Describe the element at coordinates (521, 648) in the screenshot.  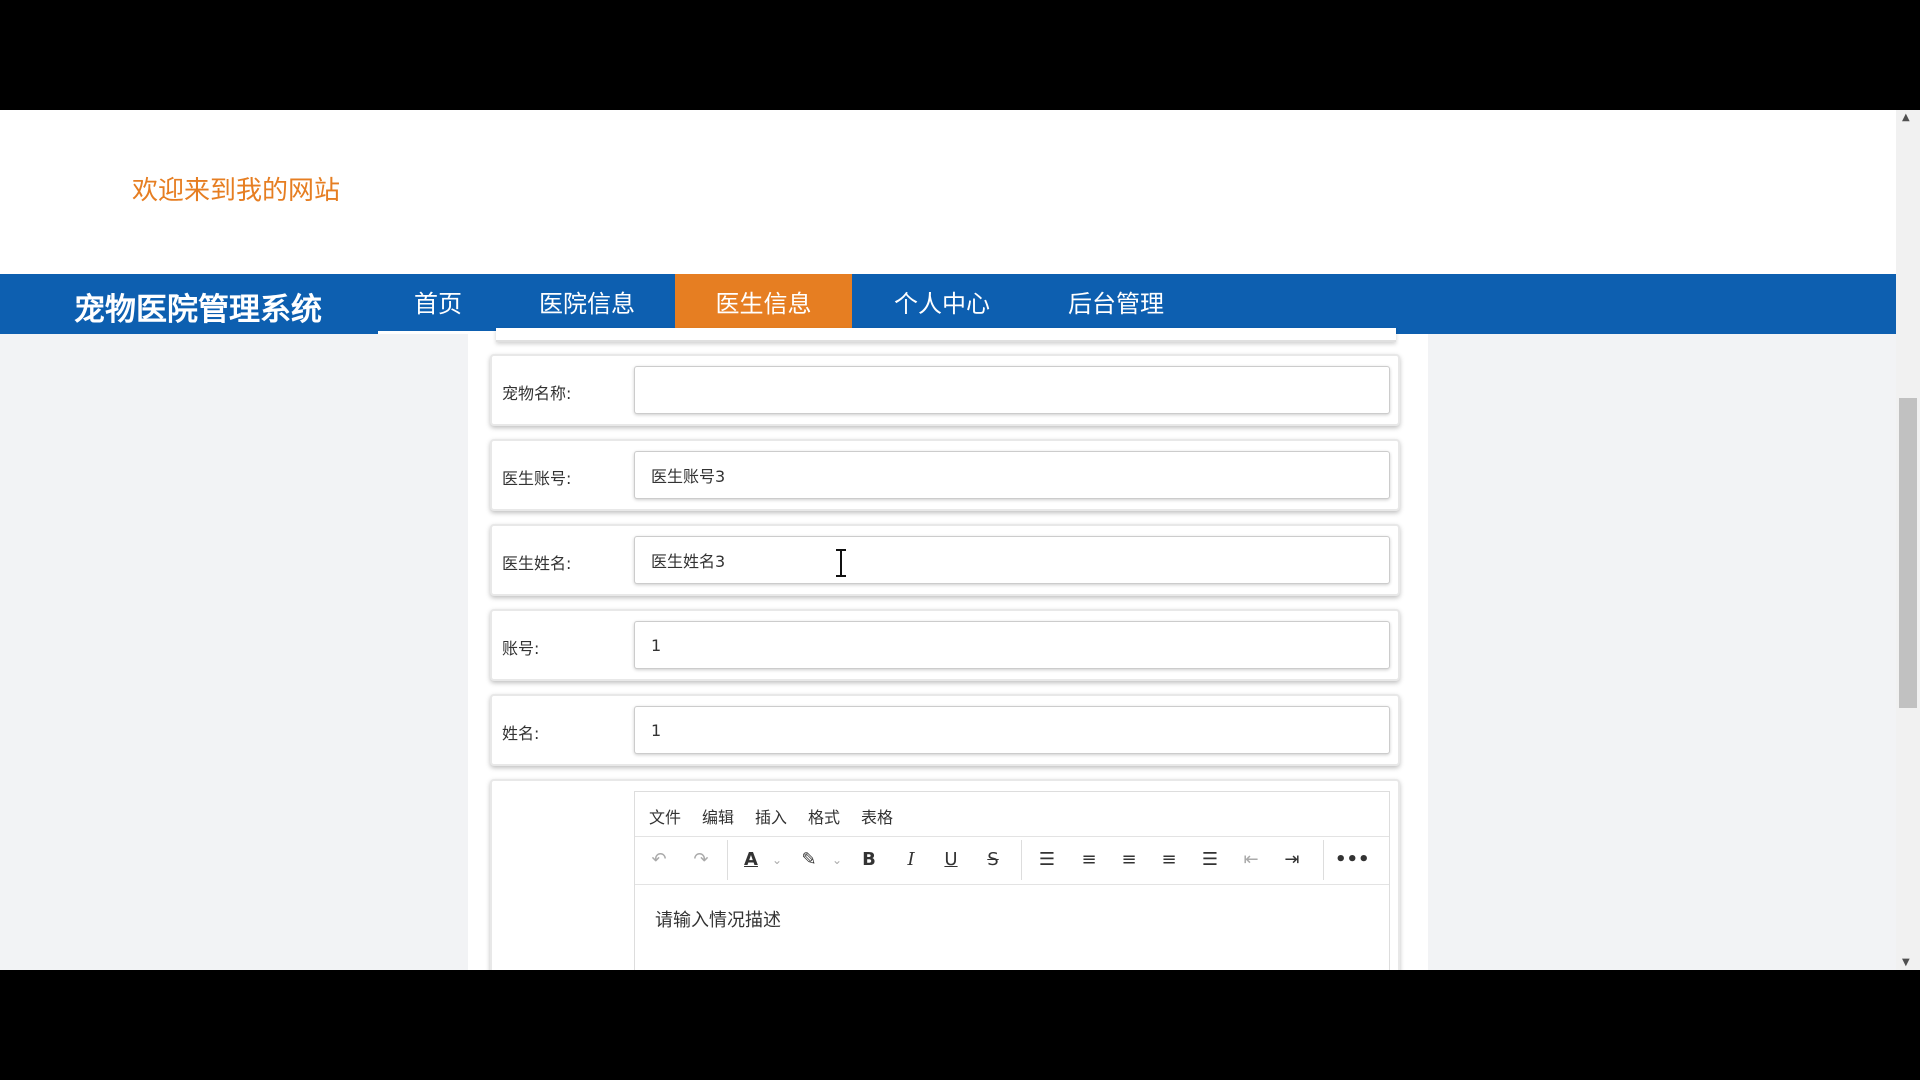
I see `account-label: 账号:` at that location.